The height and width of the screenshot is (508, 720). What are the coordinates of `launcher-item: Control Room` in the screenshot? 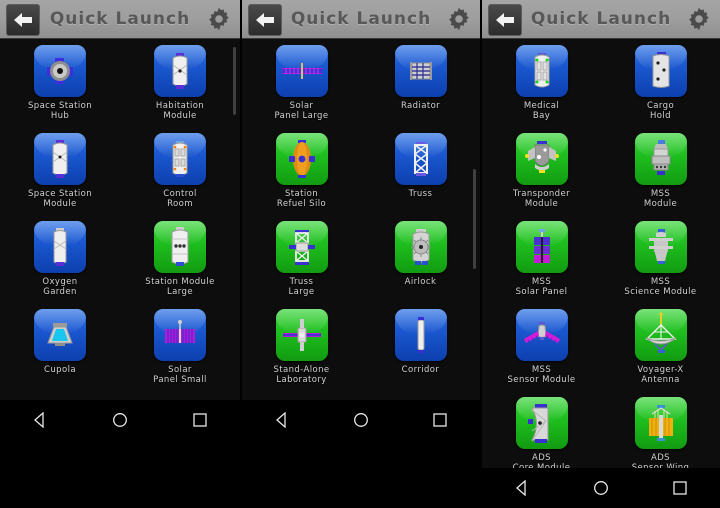 It's located at (180, 171).